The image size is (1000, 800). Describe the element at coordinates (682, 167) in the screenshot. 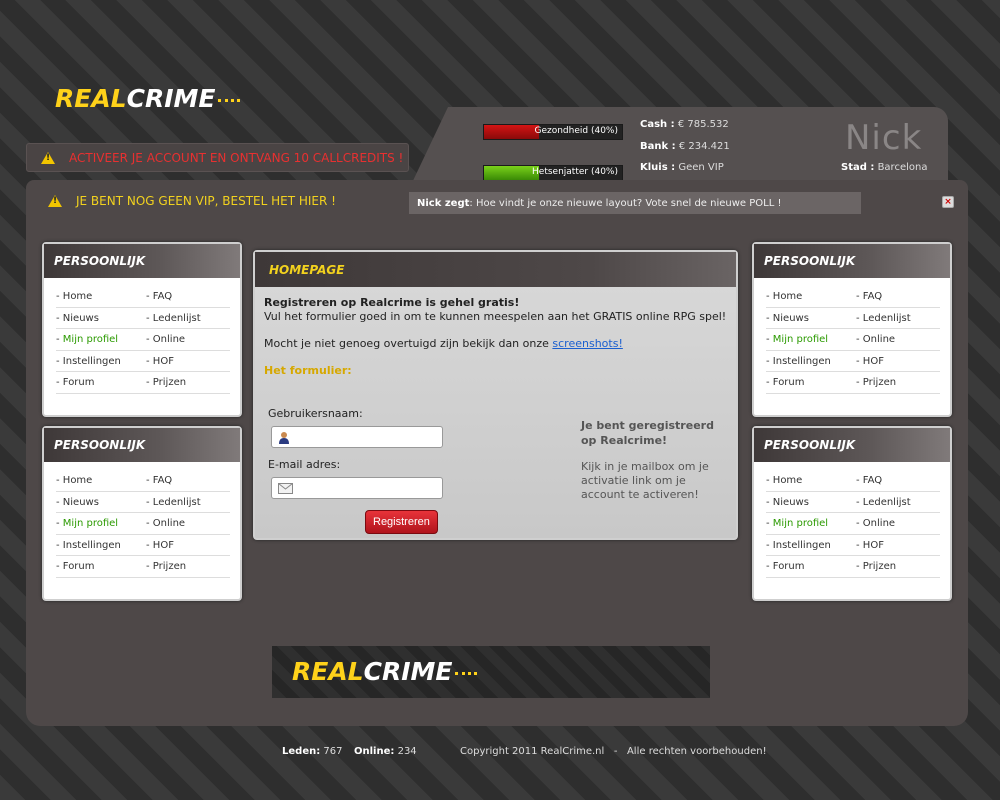

I see `club-stat: Kluis : Geen VIP` at that location.